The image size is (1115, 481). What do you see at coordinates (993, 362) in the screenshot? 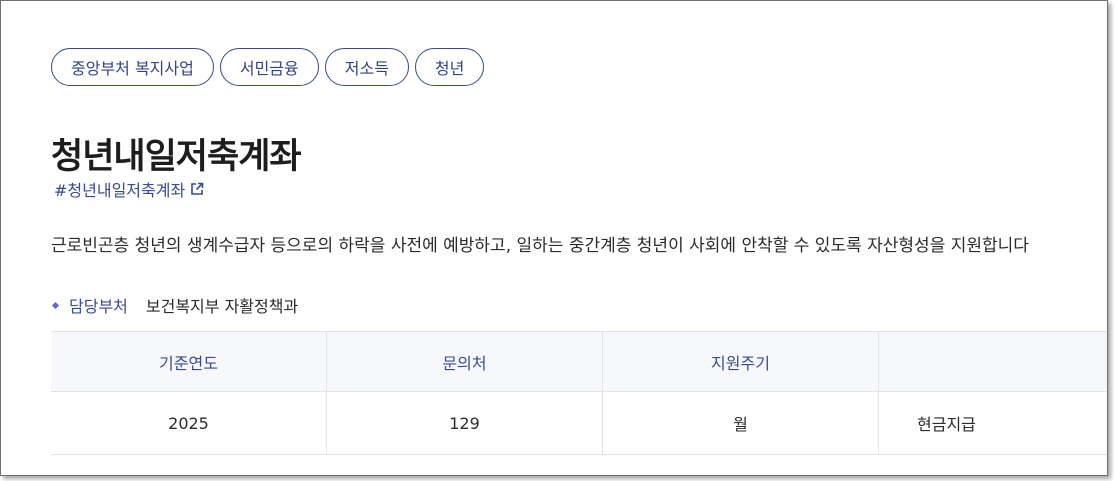
I see `header-support-type` at bounding box center [993, 362].